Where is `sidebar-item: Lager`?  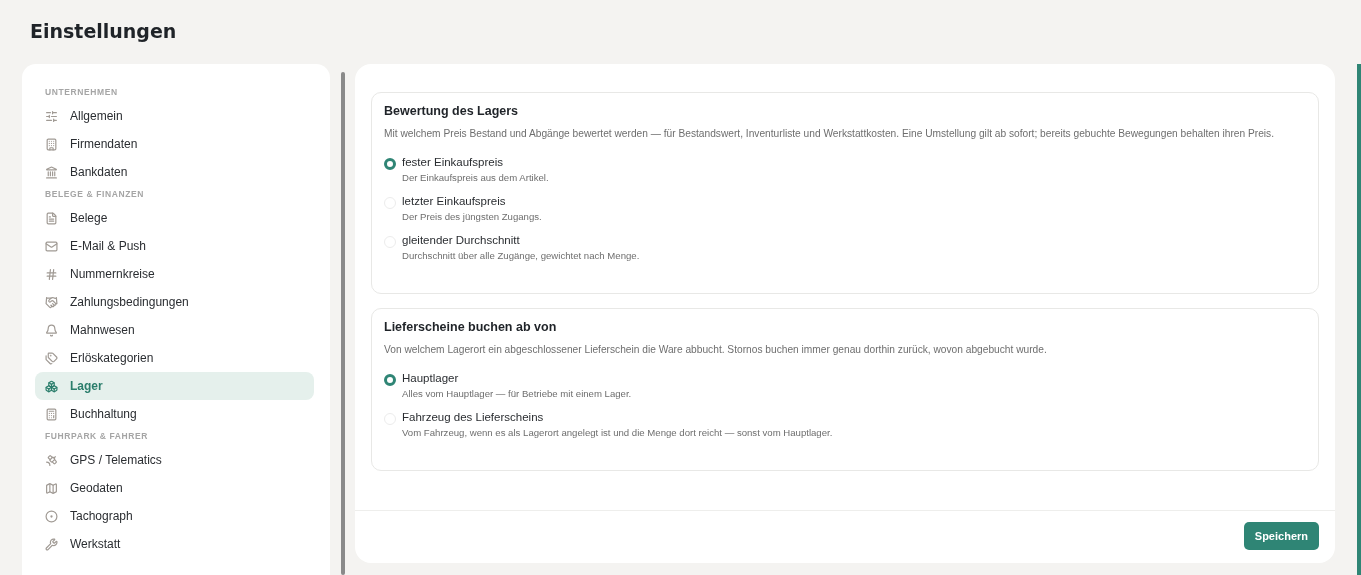
sidebar-item: Lager is located at coordinates (174, 386).